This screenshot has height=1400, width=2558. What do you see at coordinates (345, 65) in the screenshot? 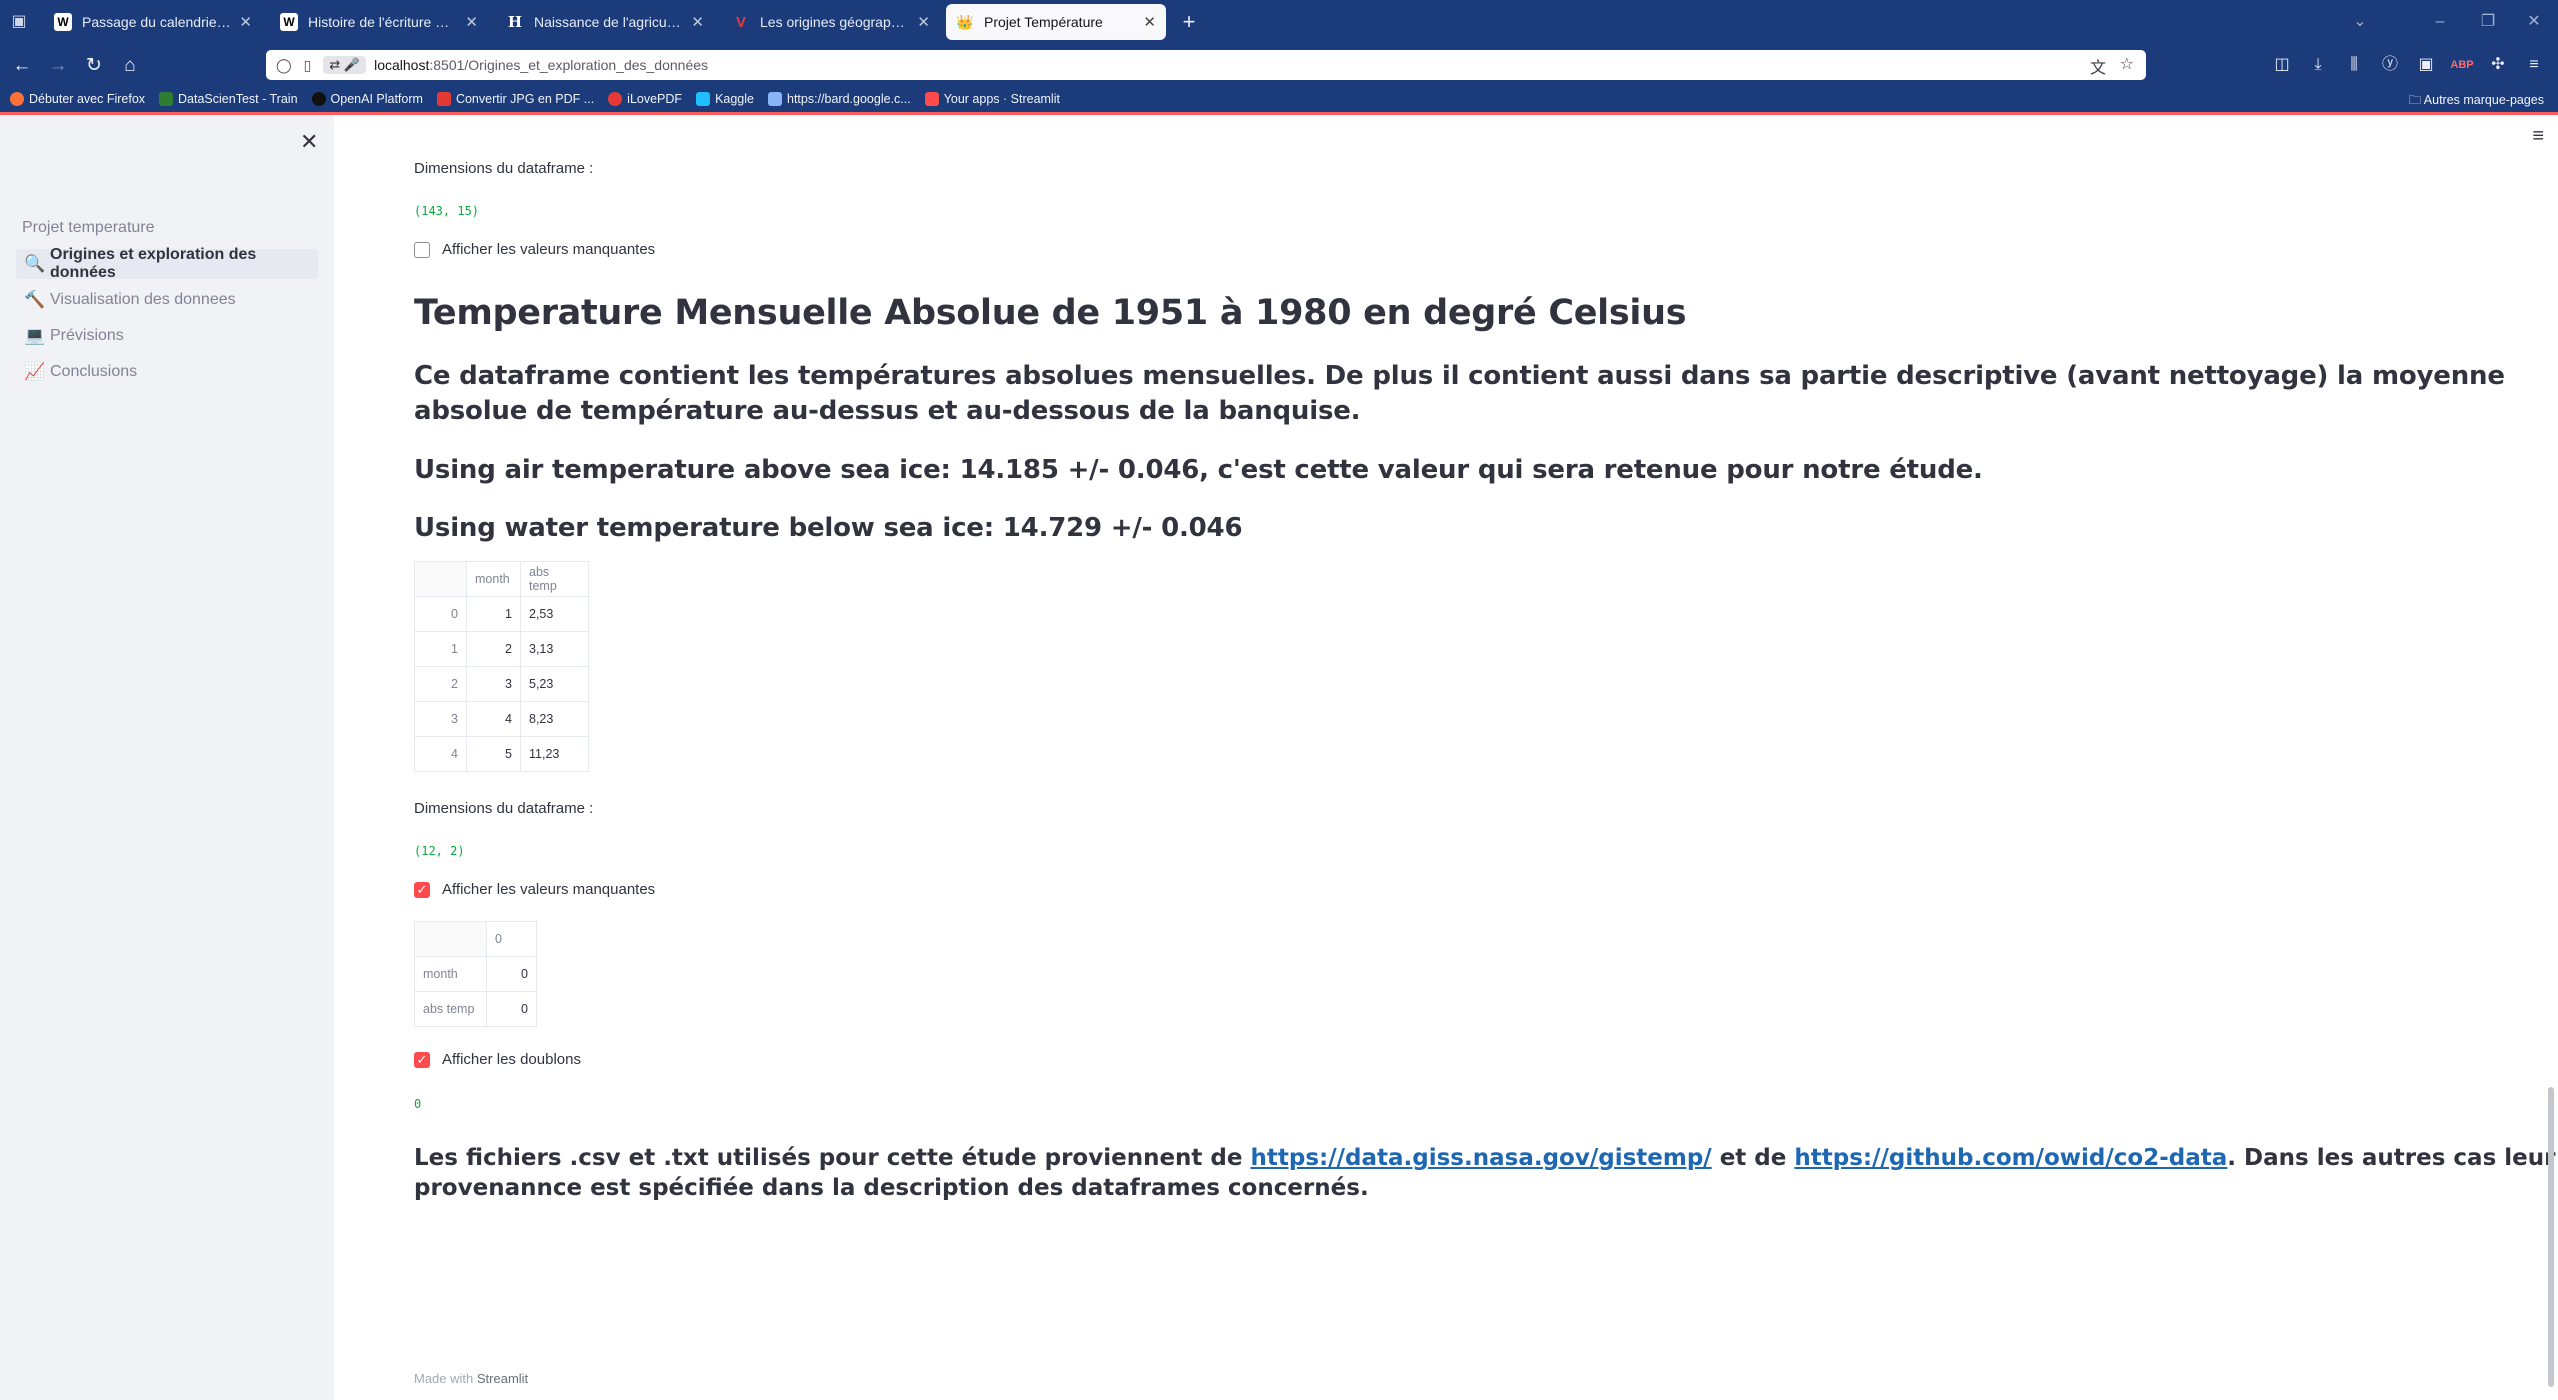
I see `permissions-icon: ⇄ 🎤` at bounding box center [345, 65].